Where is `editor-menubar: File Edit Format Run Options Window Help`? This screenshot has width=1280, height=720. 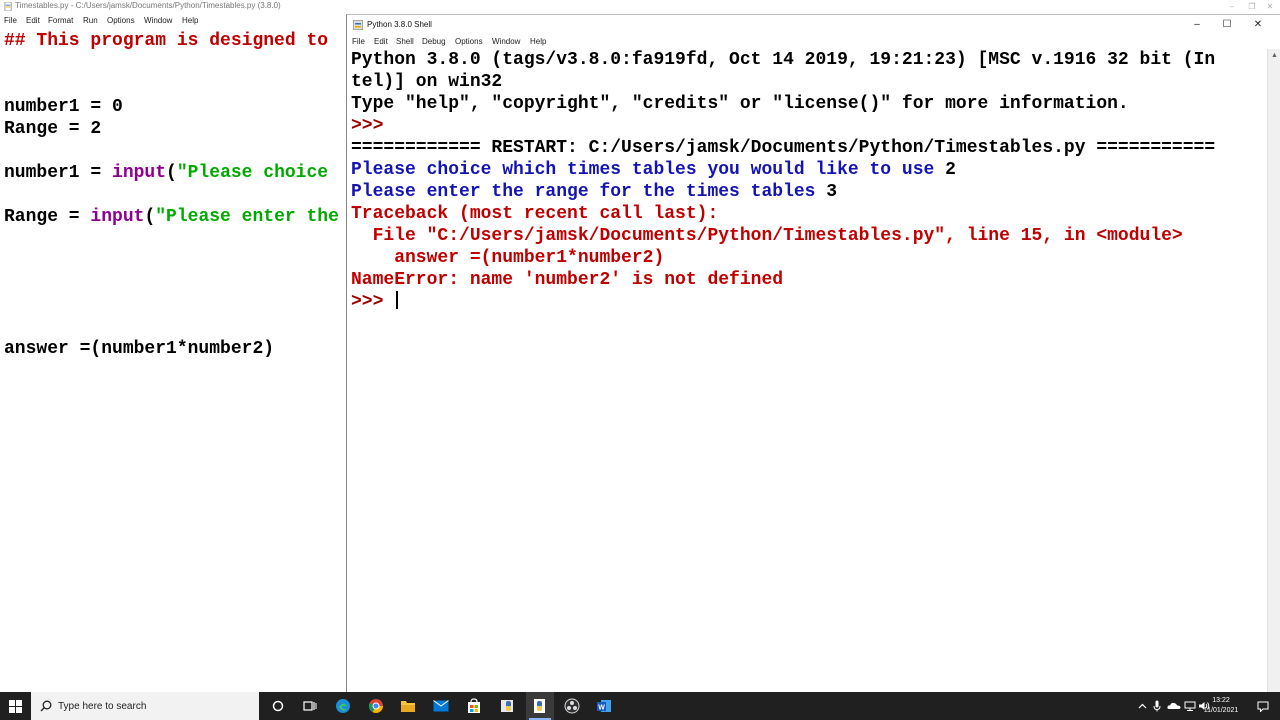 editor-menubar: File Edit Format Run Options Window Help is located at coordinates (173, 21).